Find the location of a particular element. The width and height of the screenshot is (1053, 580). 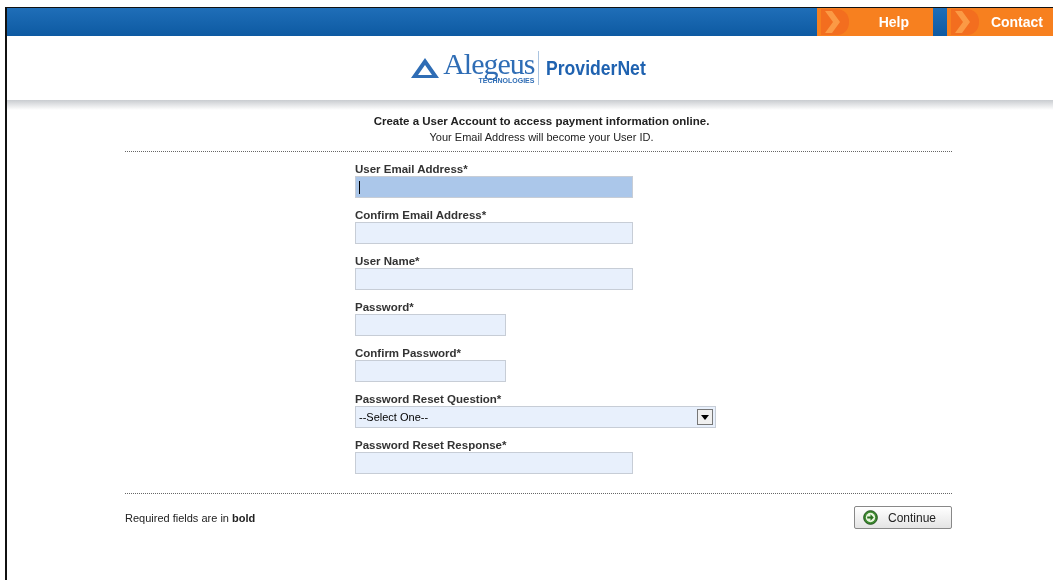

intro-note: Your Email Address will become your User ID. is located at coordinates (541, 137).